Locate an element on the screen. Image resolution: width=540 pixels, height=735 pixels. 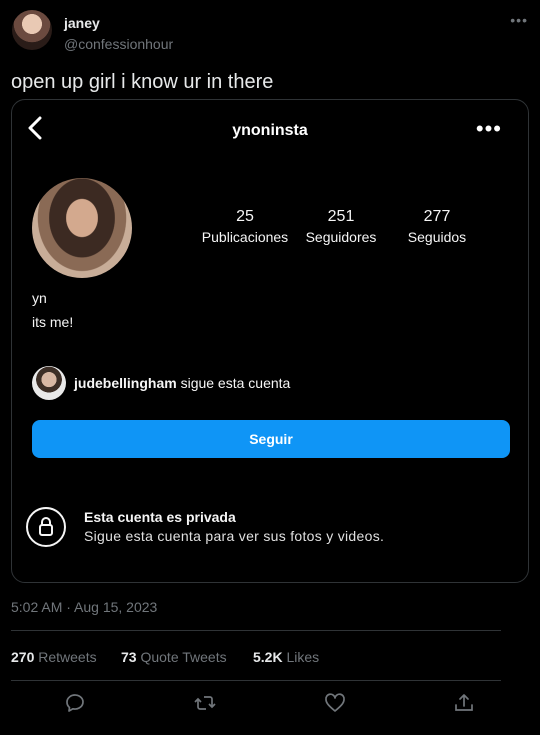
profile-username: ynoninsta is located at coordinates (270, 130).